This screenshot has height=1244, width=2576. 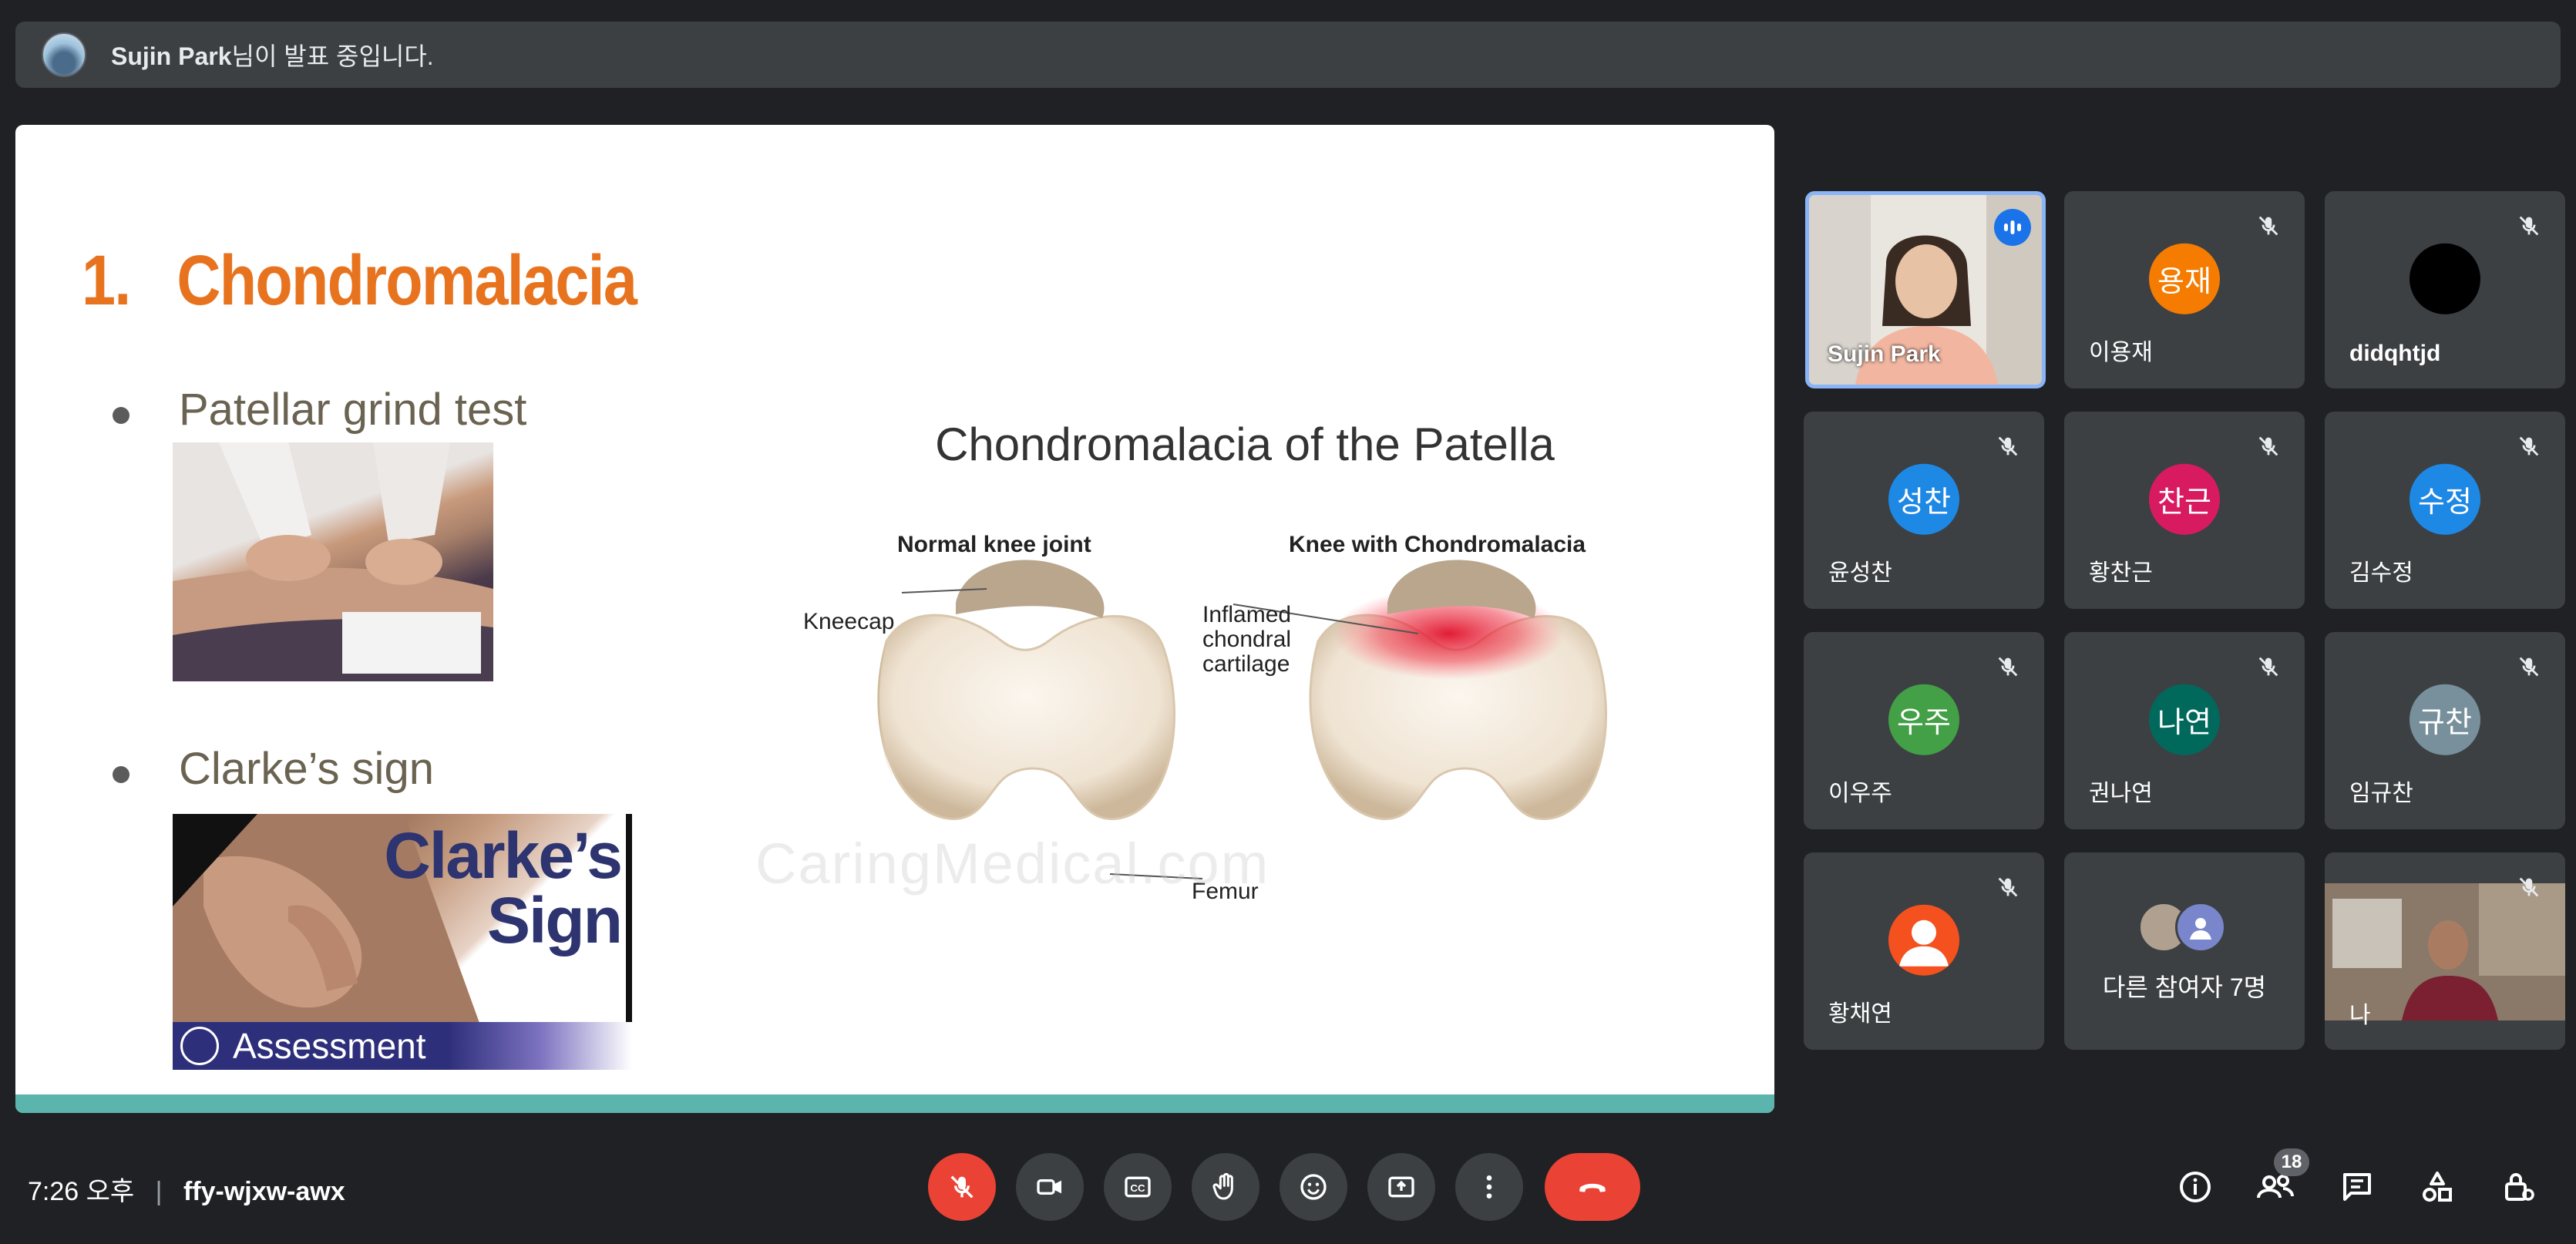 I want to click on presenter-name: Sujin Park, so click(x=171, y=56).